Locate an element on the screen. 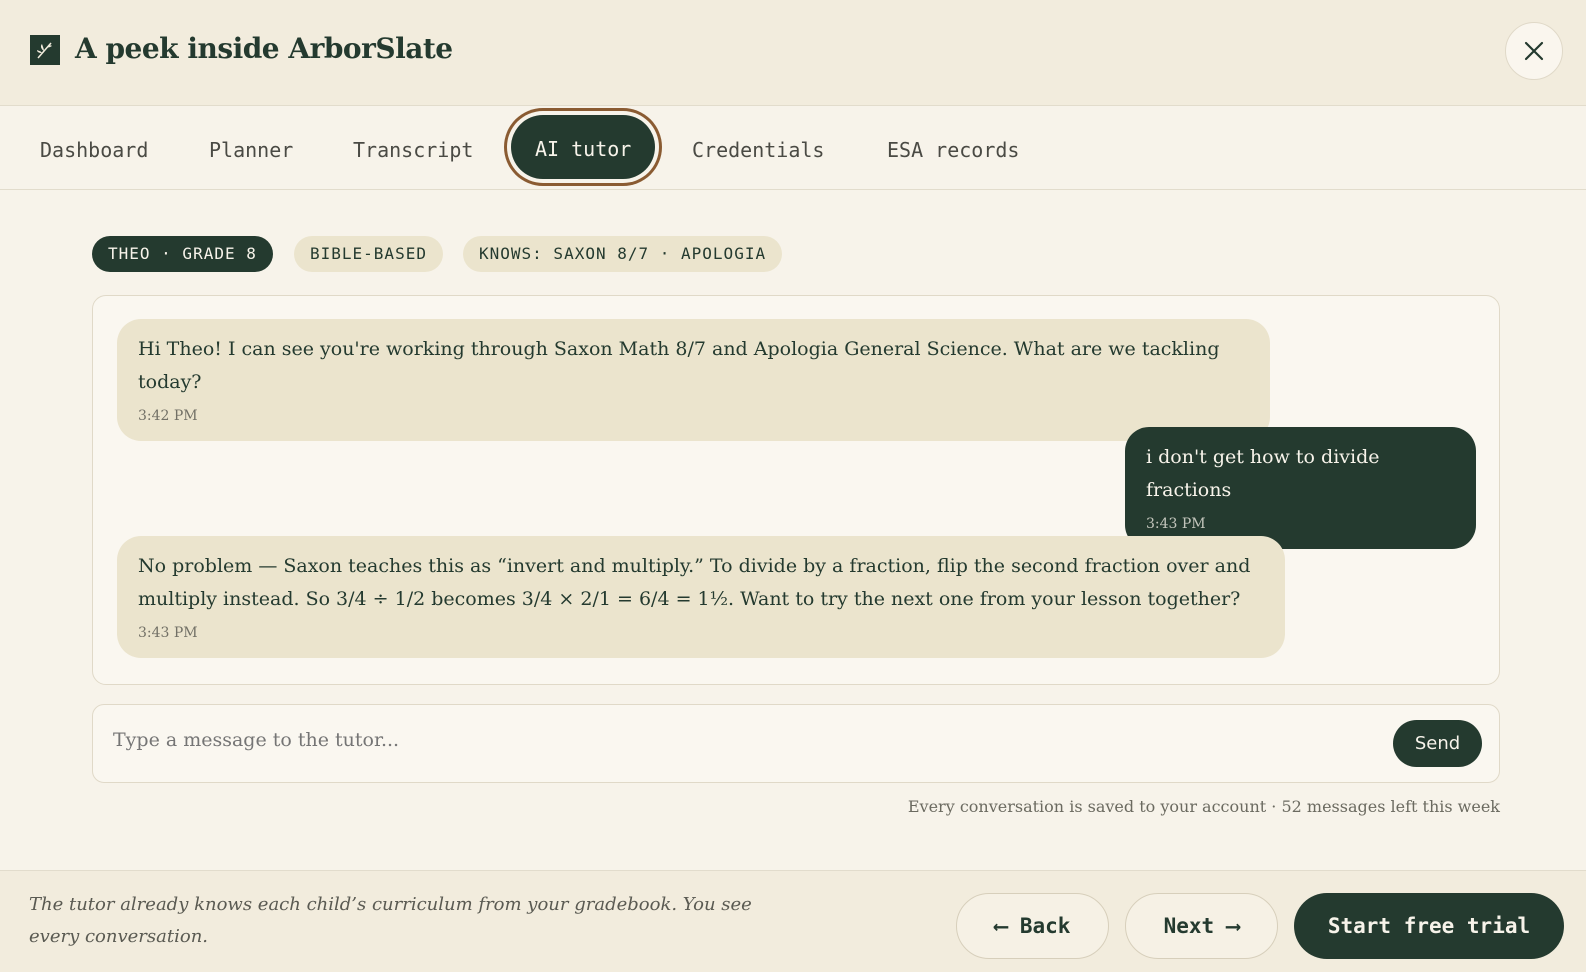 This screenshot has height=972, width=1586. tab-esa-records: ESA records is located at coordinates (953, 150).